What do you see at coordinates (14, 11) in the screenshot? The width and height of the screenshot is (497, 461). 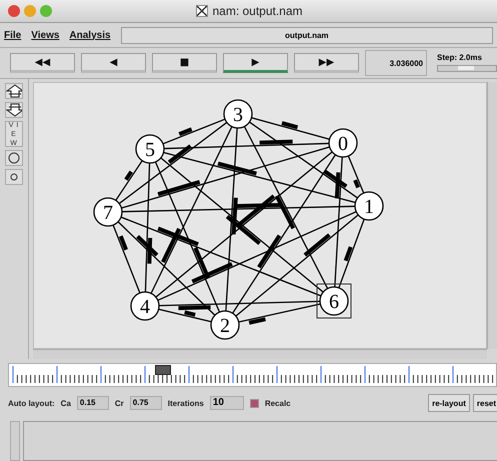 I see `close-button` at bounding box center [14, 11].